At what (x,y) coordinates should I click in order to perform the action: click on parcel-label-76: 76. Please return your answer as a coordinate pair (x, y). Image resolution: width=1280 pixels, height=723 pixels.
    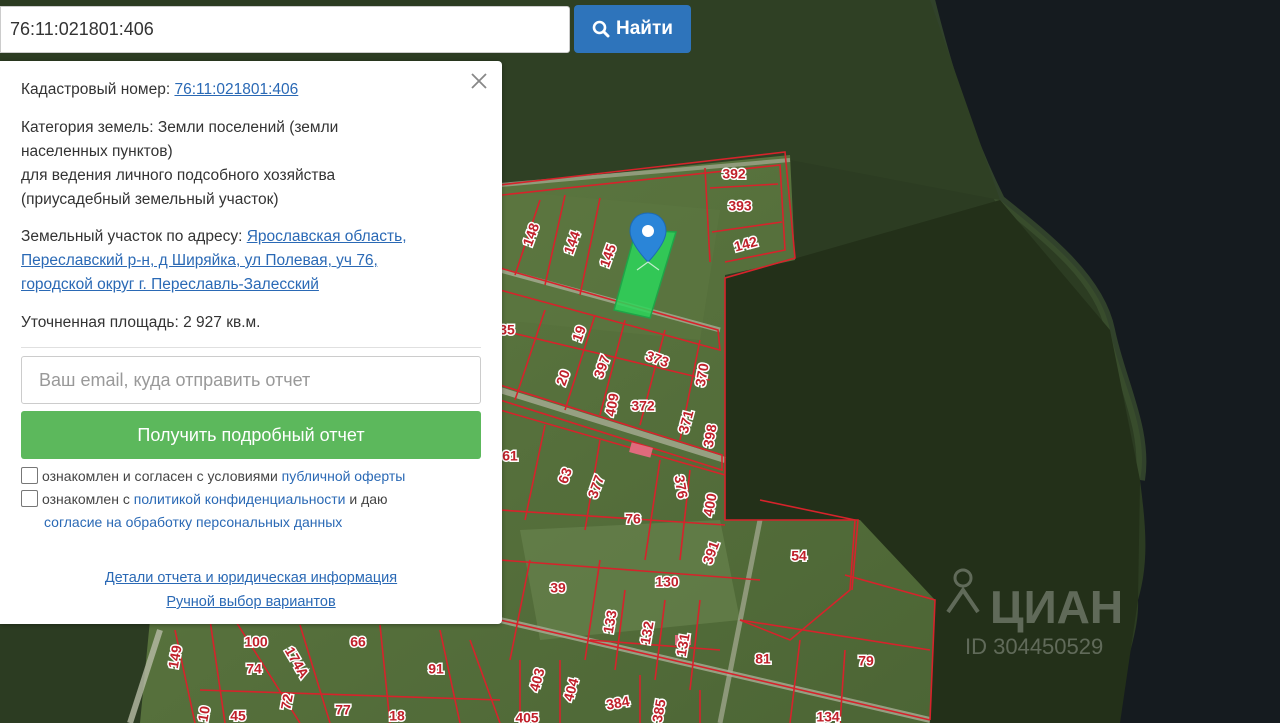
    Looking at the image, I should click on (633, 518).